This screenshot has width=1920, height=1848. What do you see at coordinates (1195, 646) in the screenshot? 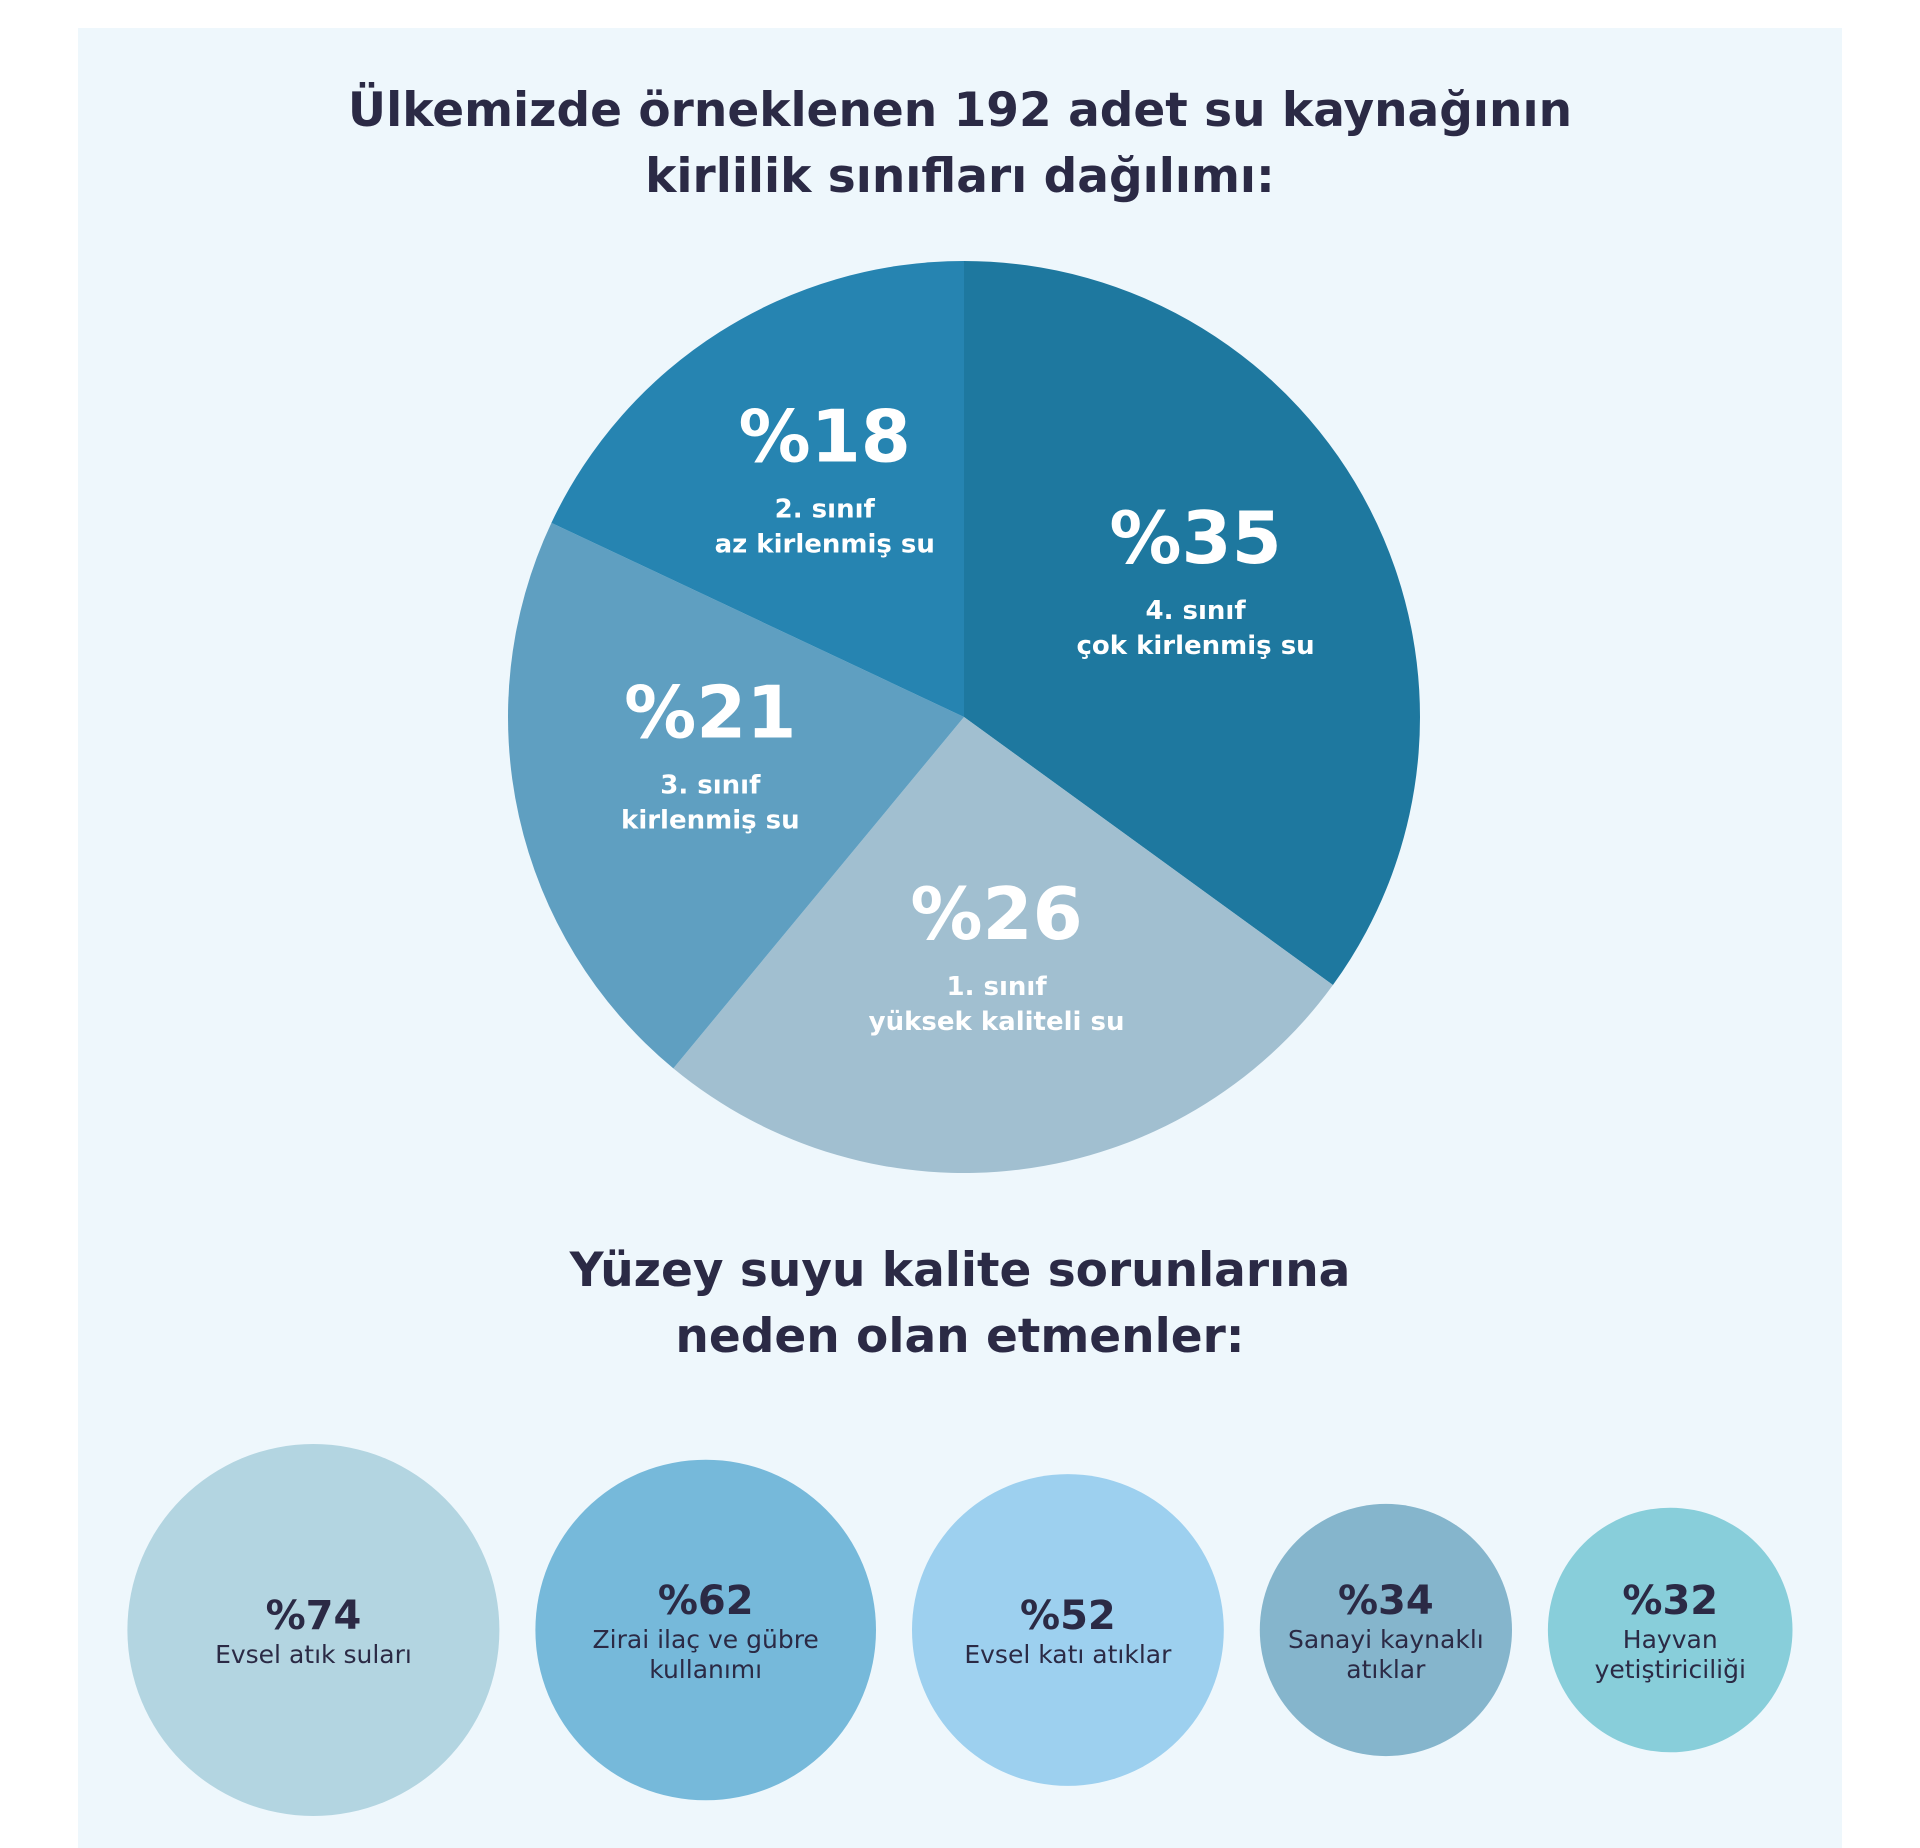
I see `pie-slice-desc-0: çok kirlenmiş su` at bounding box center [1195, 646].